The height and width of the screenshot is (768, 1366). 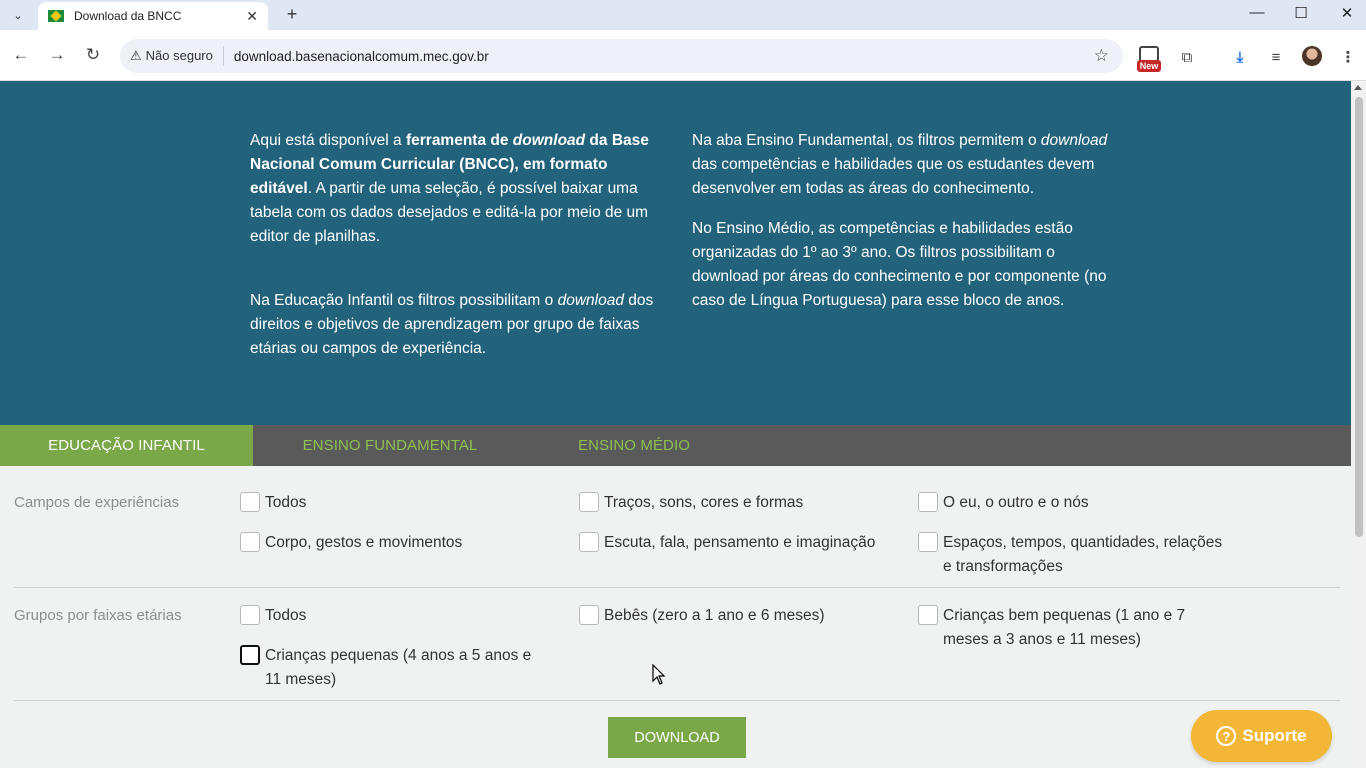 I want to click on brazil-flag-favicon-icon, so click(x=56, y=16).